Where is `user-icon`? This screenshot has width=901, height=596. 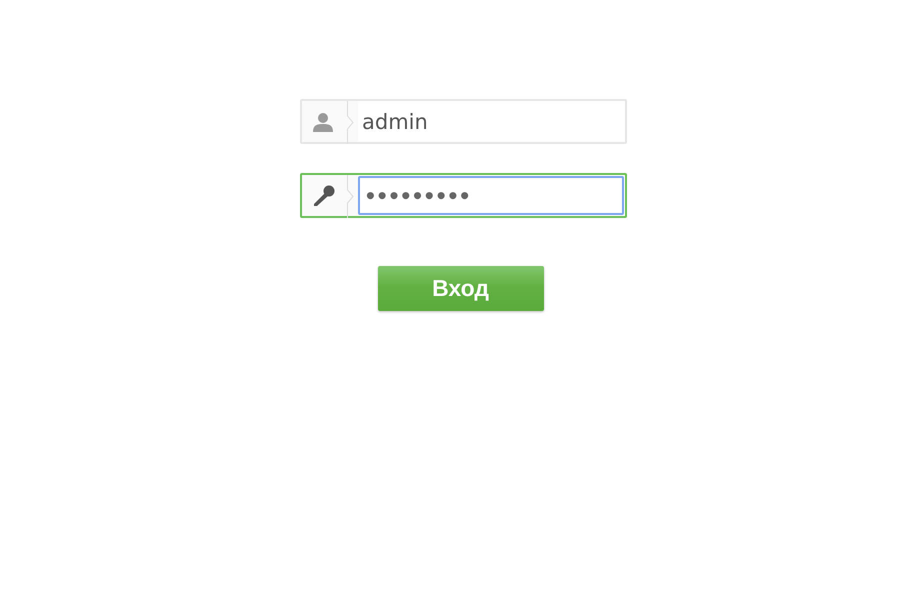 user-icon is located at coordinates (323, 121).